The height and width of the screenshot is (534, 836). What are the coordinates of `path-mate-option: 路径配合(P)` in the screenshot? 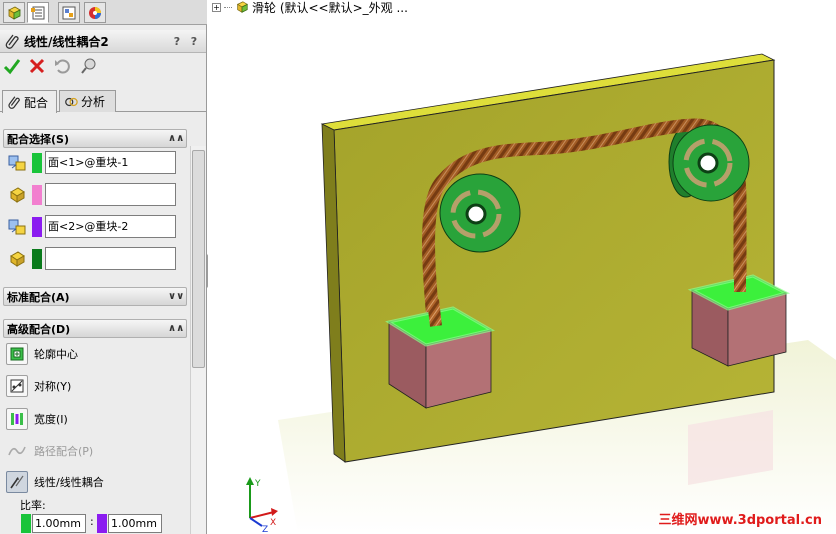 It's located at (96, 451).